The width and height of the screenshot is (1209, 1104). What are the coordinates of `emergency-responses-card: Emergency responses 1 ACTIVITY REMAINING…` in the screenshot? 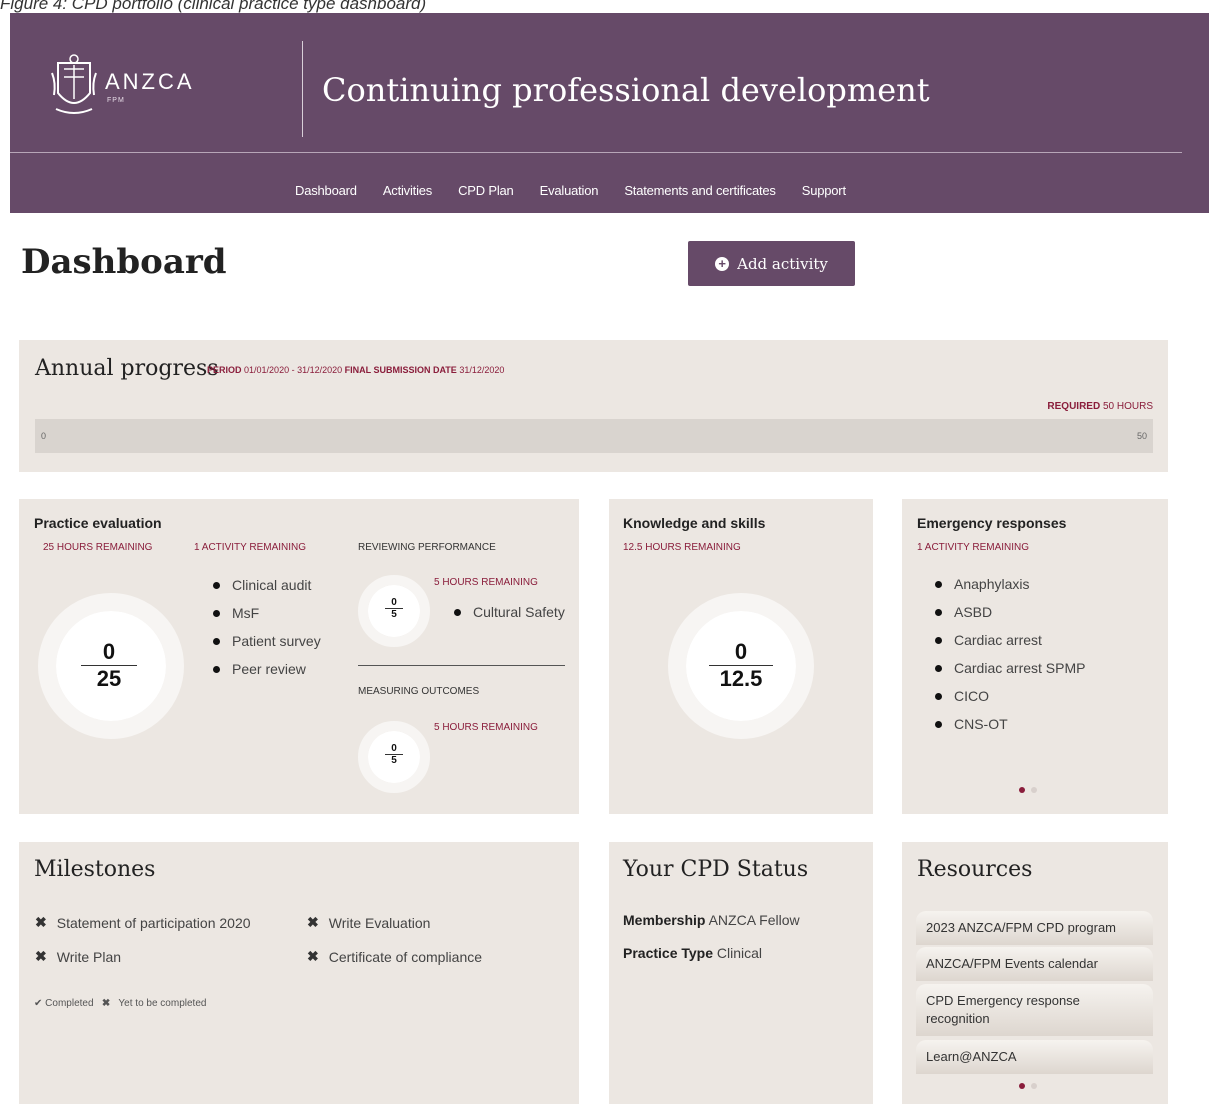 It's located at (1035, 656).